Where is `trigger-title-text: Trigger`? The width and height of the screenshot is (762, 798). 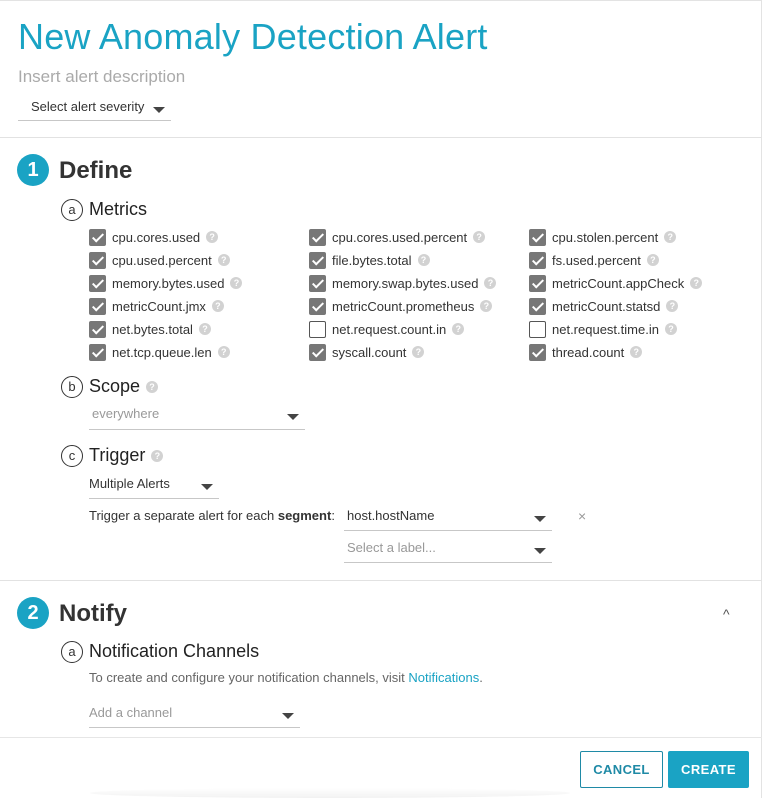
trigger-title-text: Trigger is located at coordinates (117, 455).